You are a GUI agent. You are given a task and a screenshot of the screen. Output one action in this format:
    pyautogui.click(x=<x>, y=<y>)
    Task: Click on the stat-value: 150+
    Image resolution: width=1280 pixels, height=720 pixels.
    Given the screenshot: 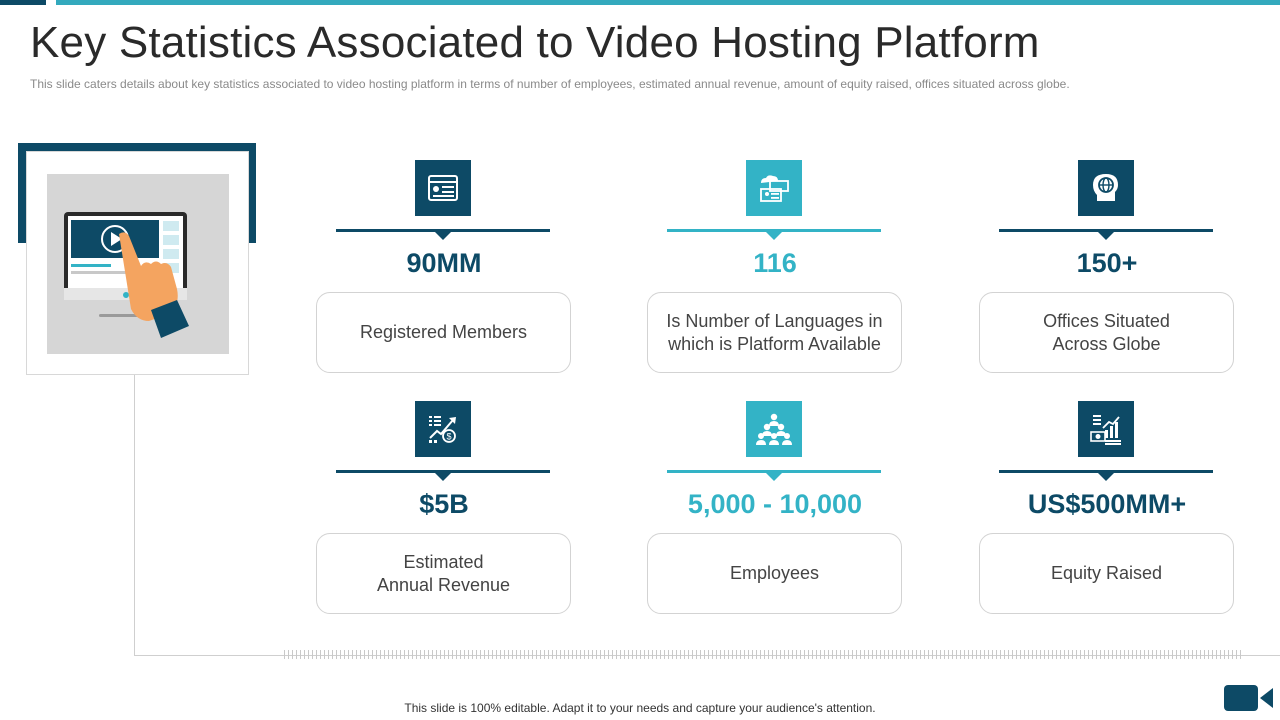 What is the action you would take?
    pyautogui.click(x=1107, y=263)
    